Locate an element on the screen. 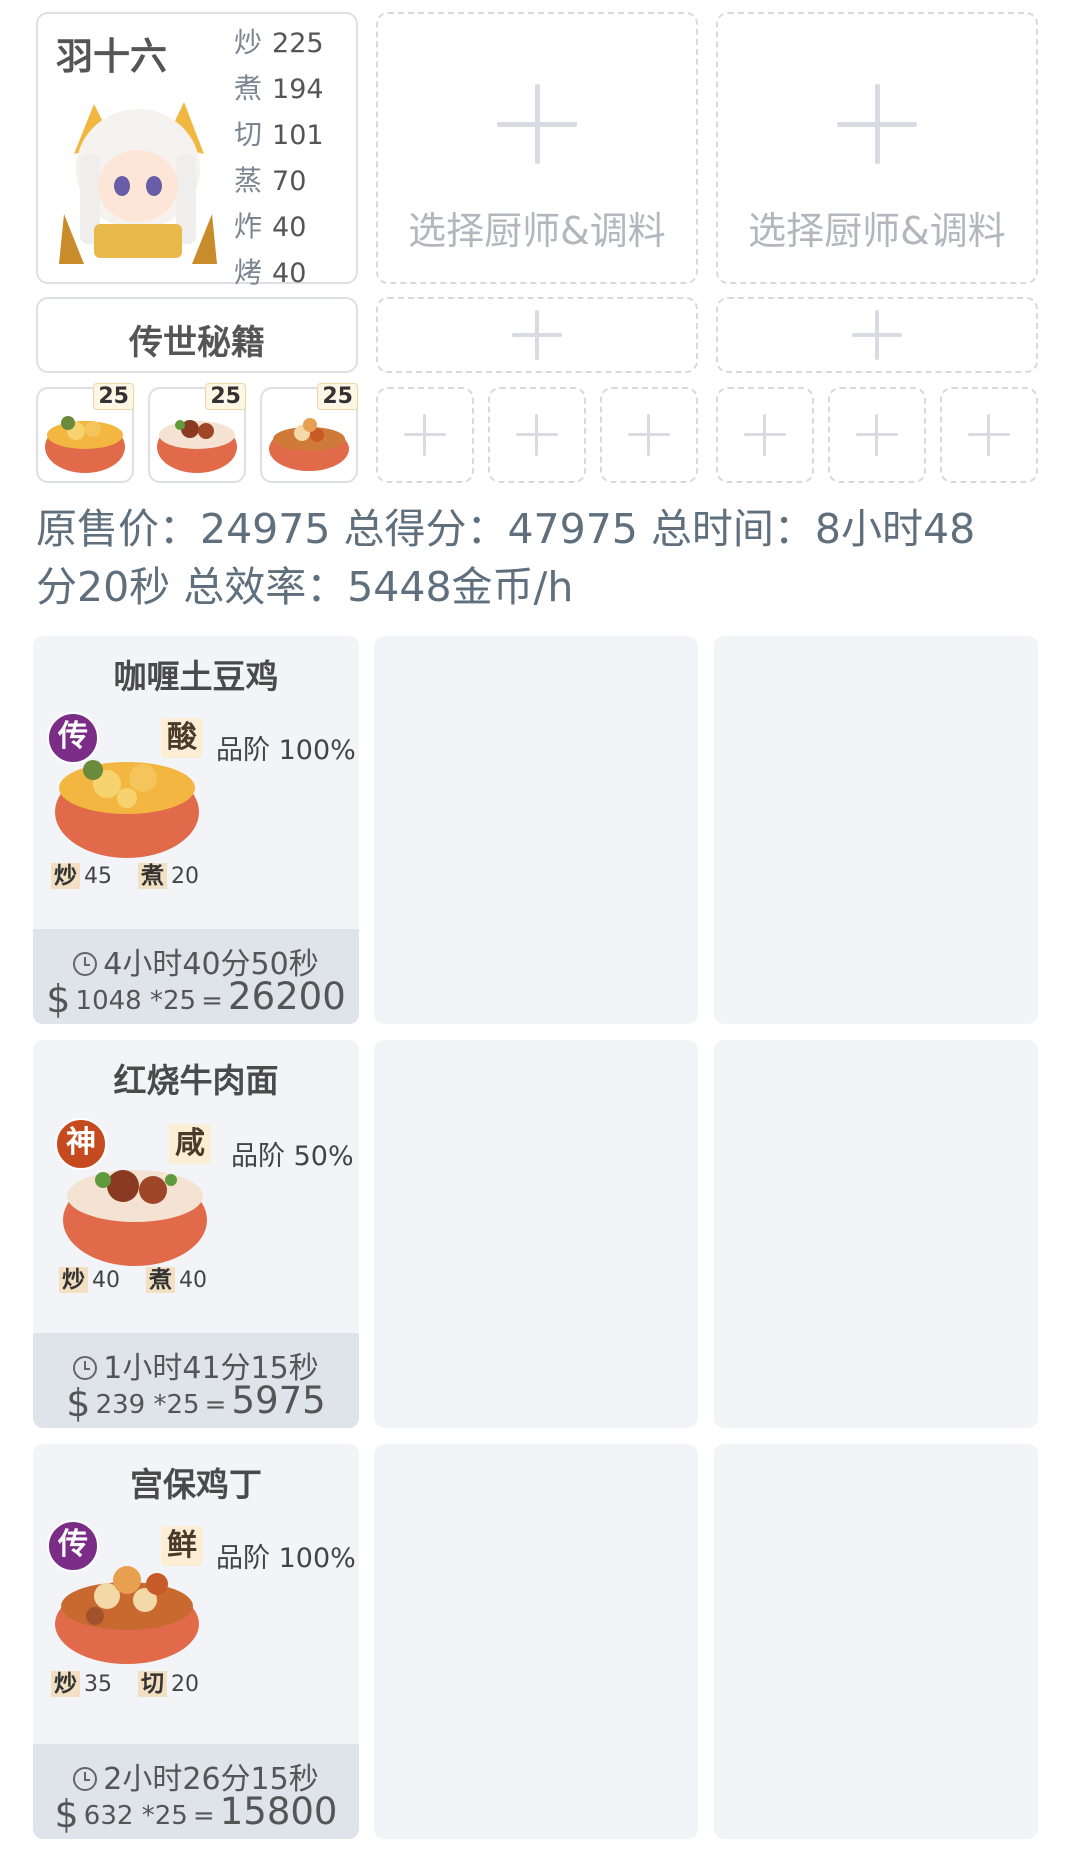 The width and height of the screenshot is (1080, 1853). recipe-slot-2: 25 is located at coordinates (197, 433).